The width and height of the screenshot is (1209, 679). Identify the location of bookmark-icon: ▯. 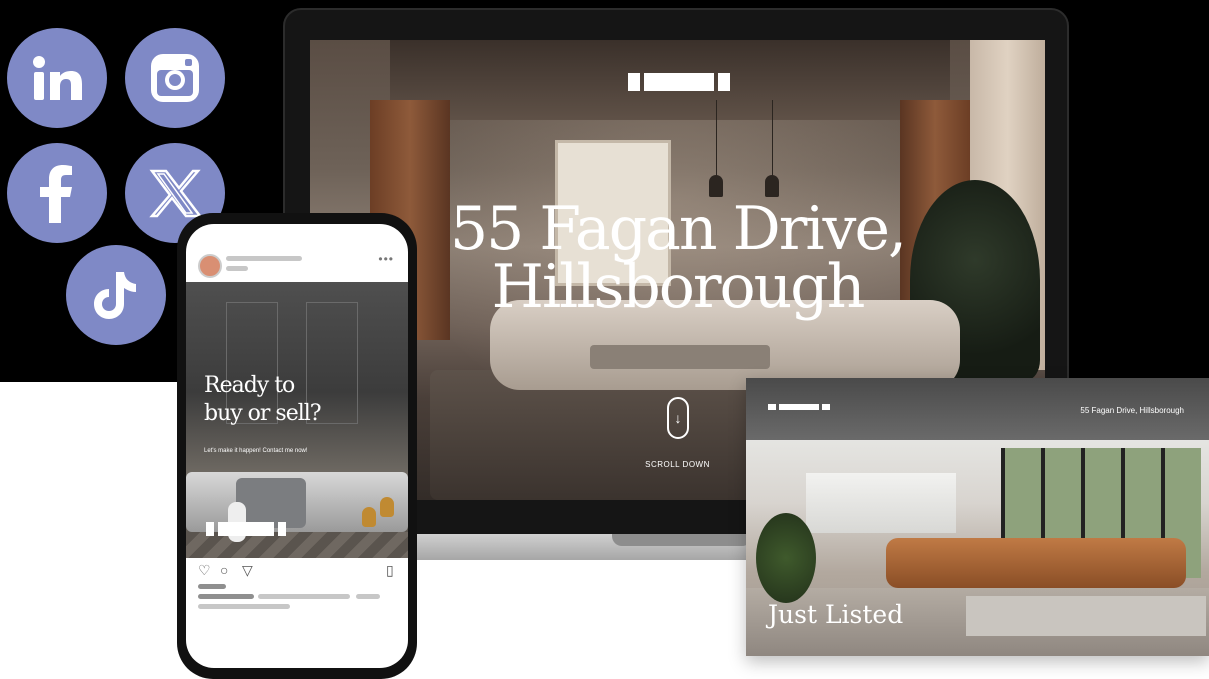
(390, 570).